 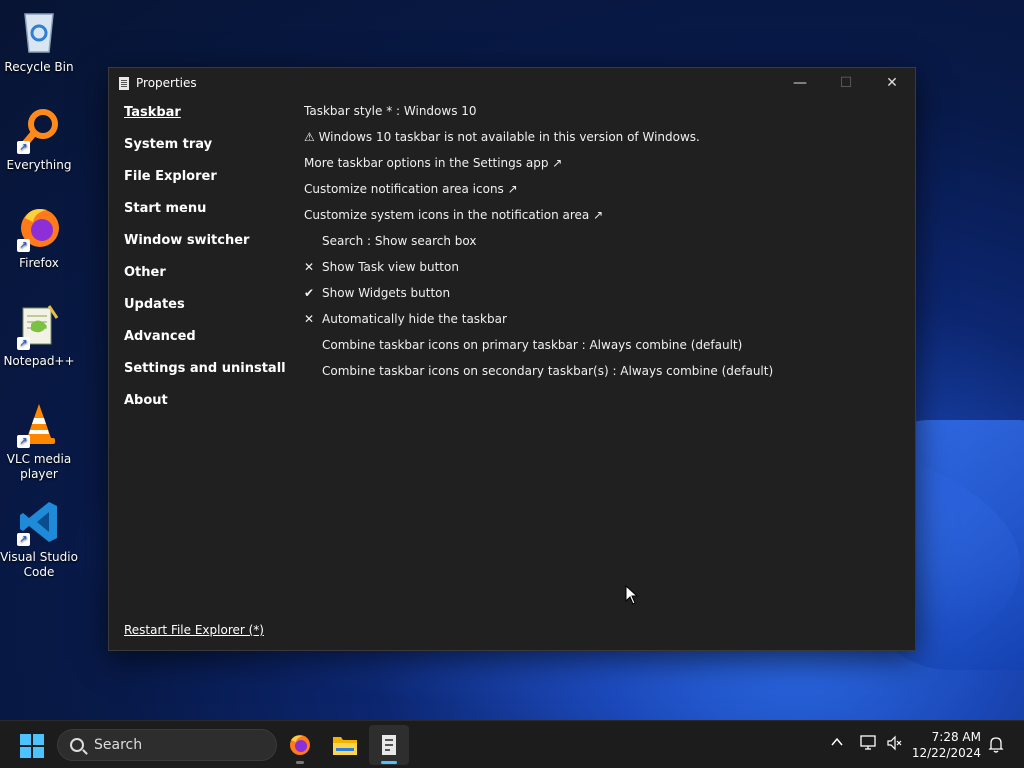 I want to click on clock-time: 7:28 AM, so click(x=956, y=737).